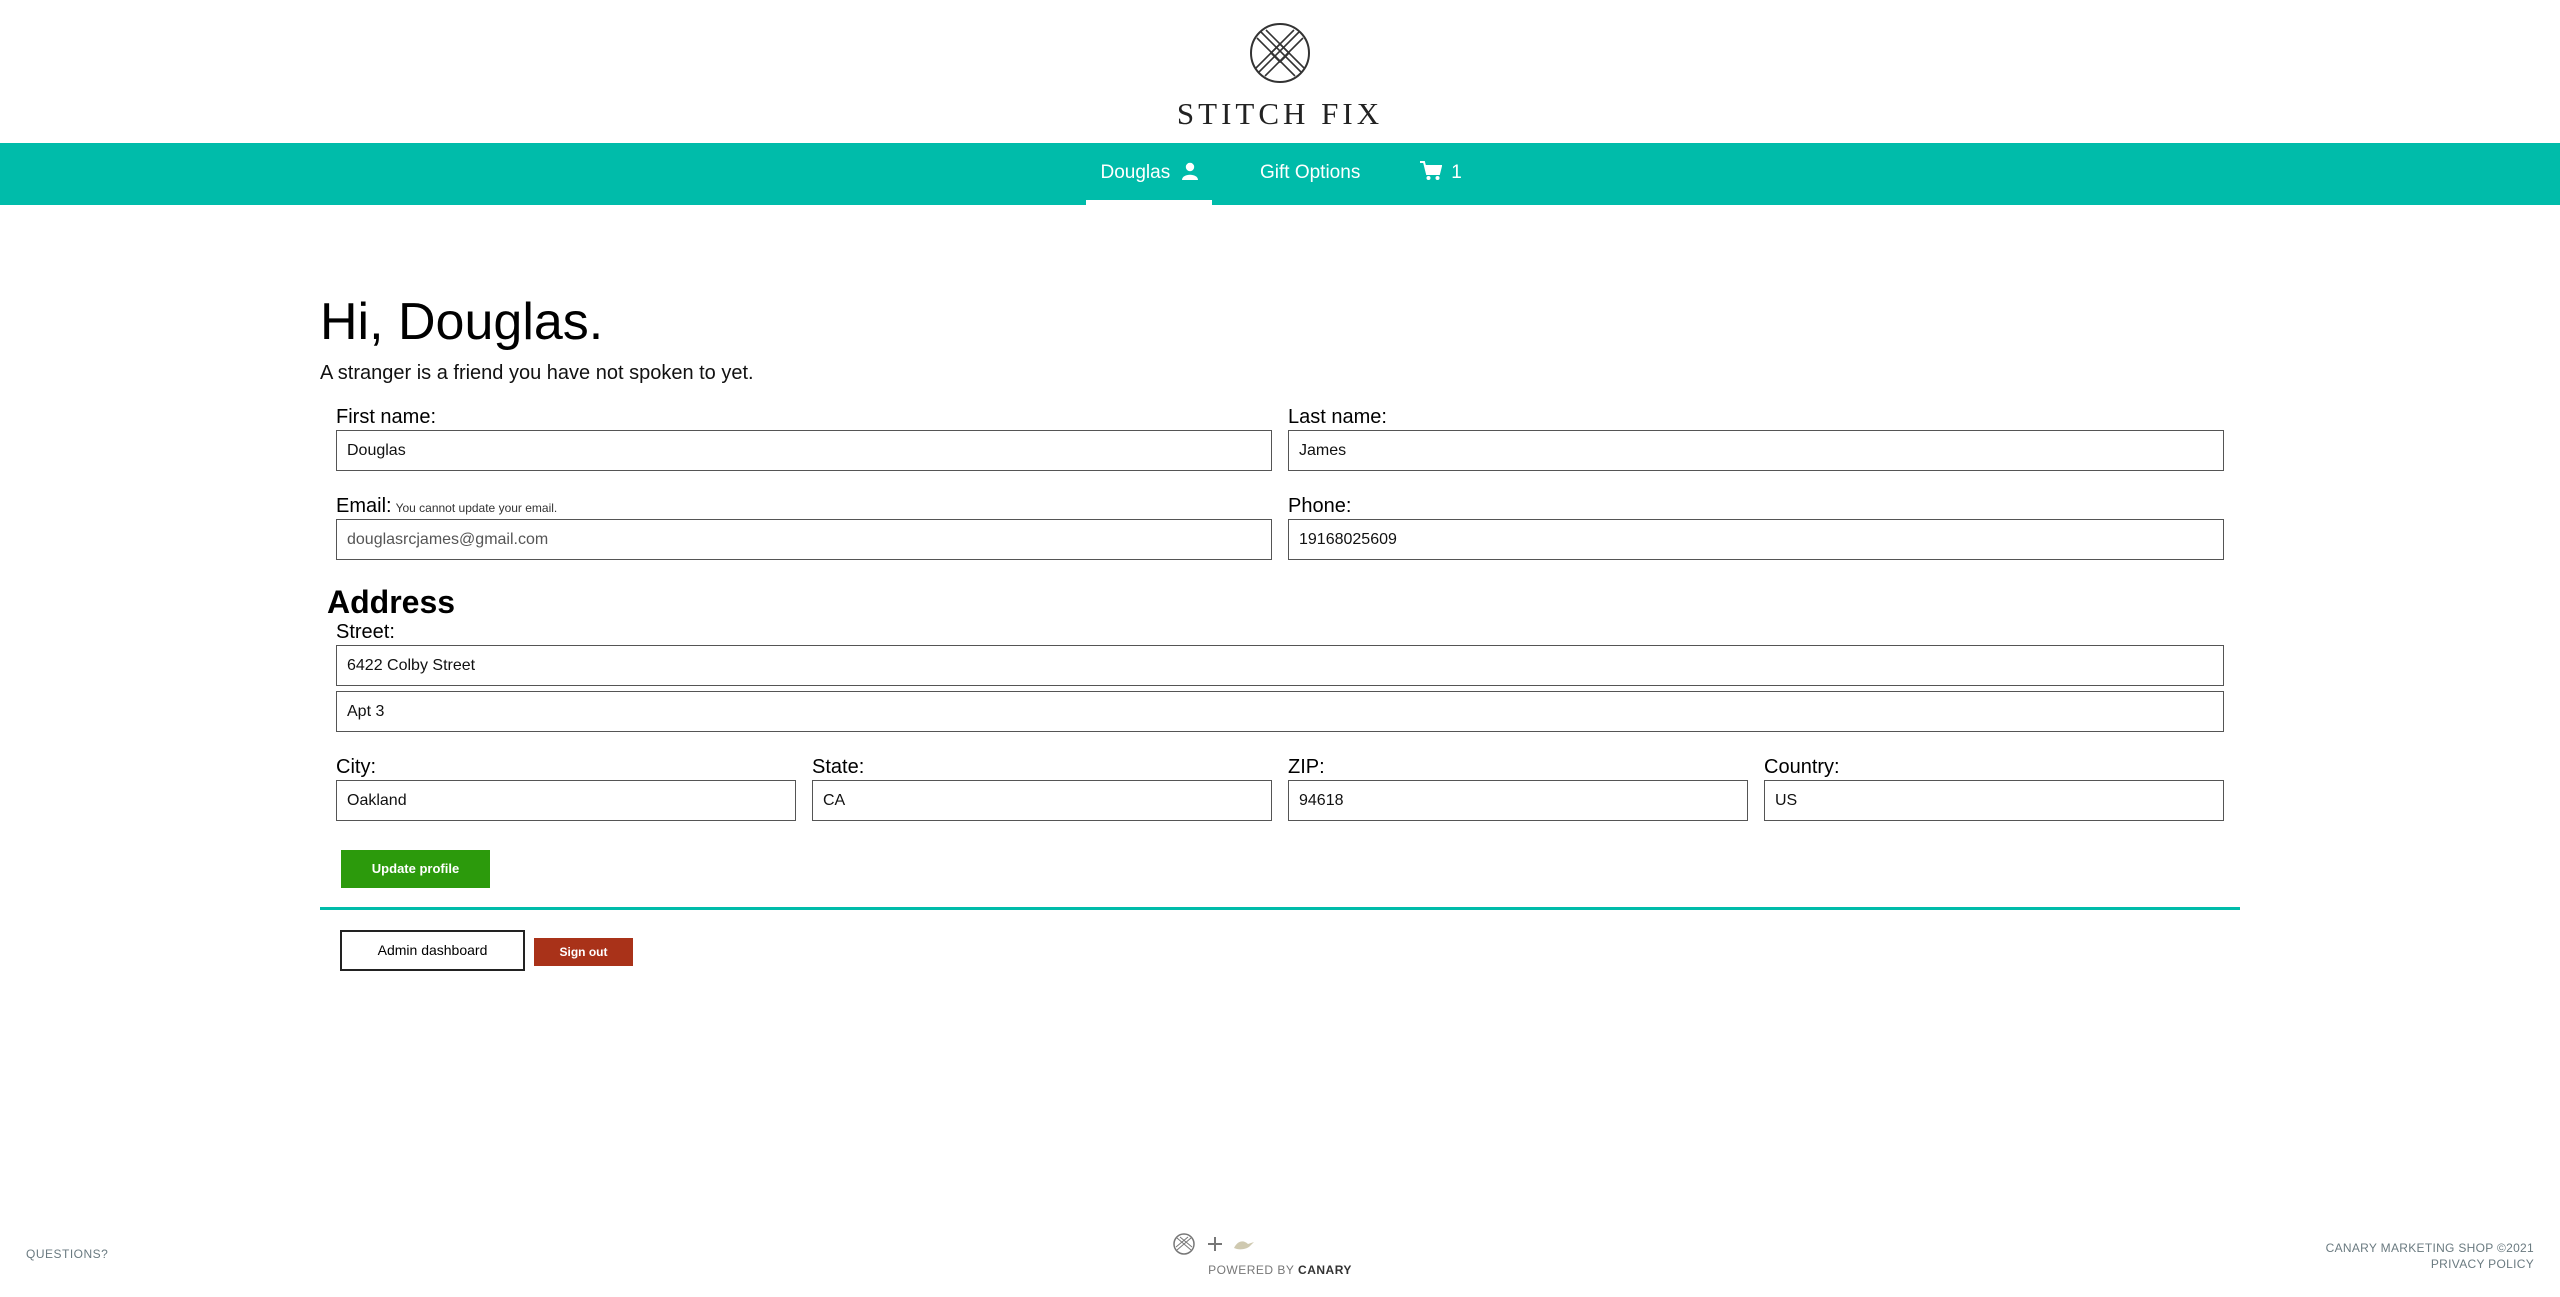 This screenshot has height=1297, width=2560. I want to click on country-input, so click(1994, 800).